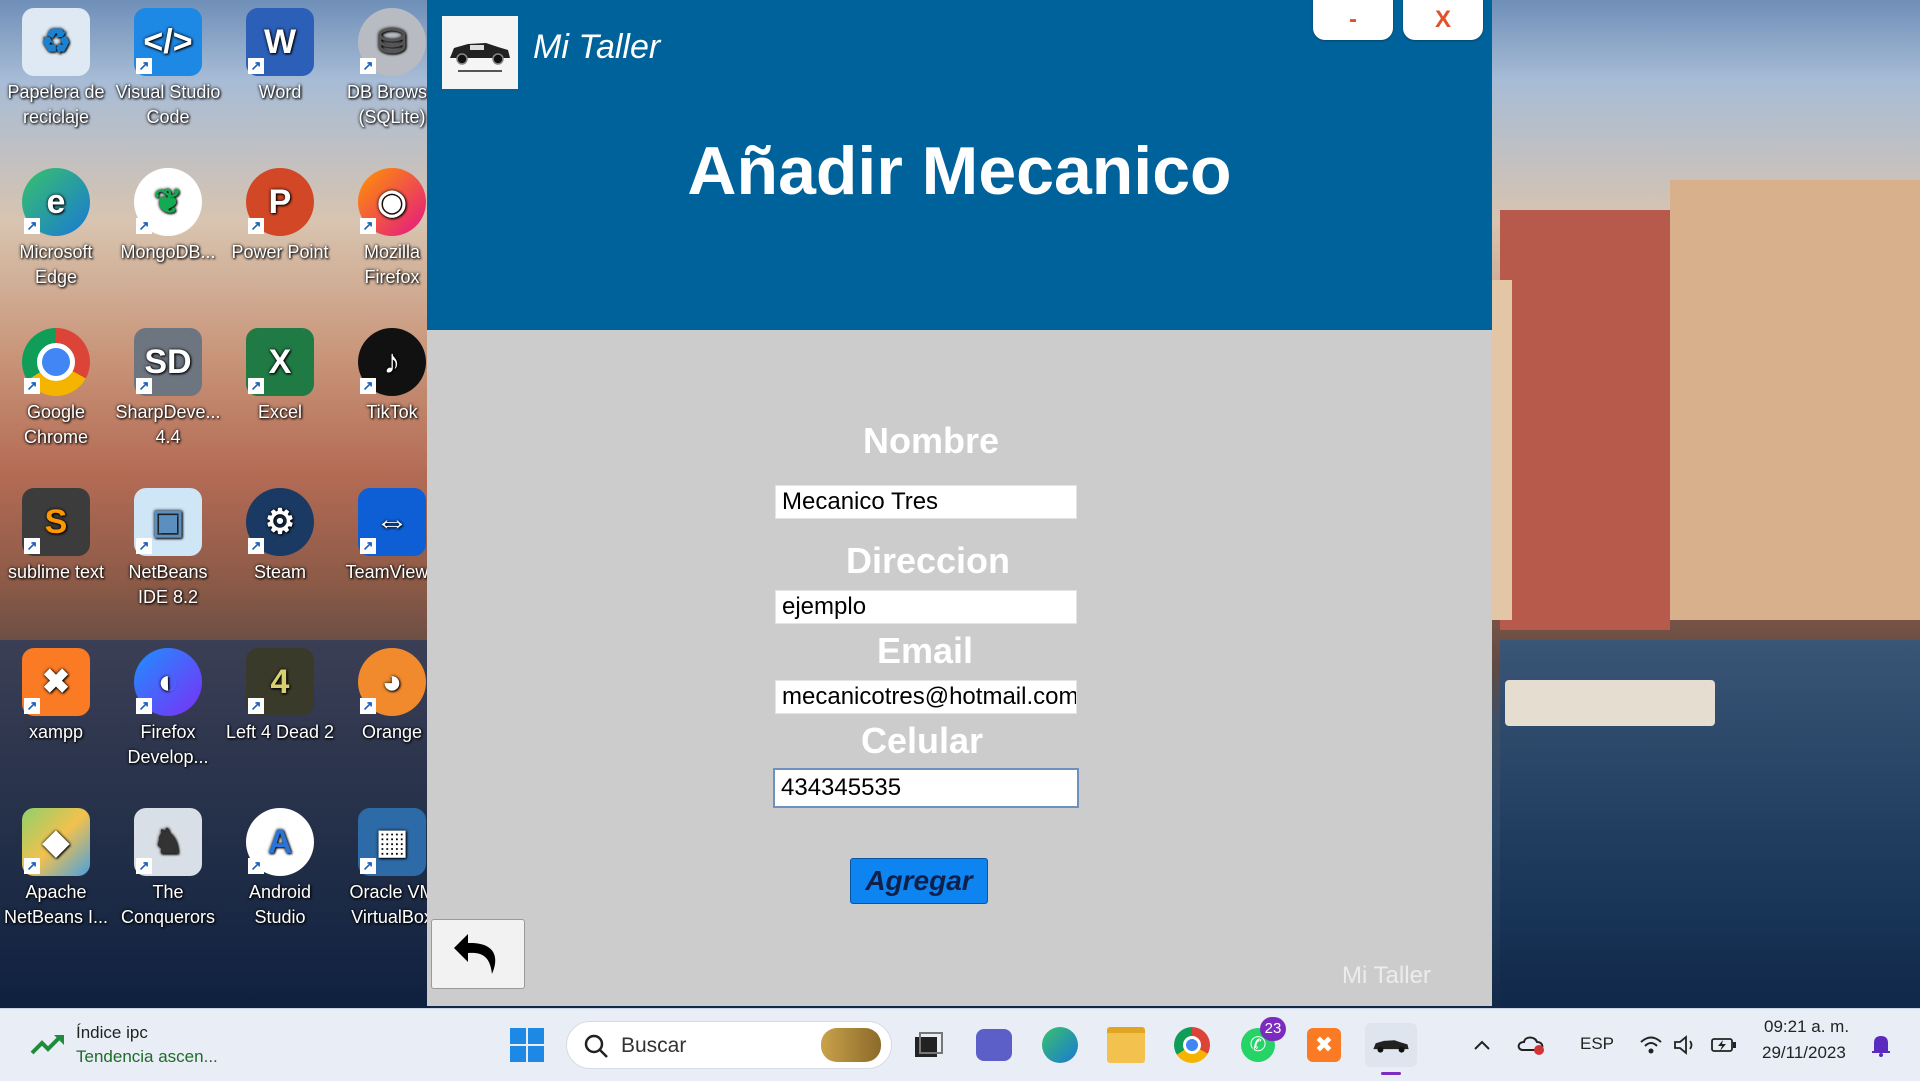  What do you see at coordinates (392, 522) in the screenshot?
I see `teamviewer-icon: ⇔ ↗` at bounding box center [392, 522].